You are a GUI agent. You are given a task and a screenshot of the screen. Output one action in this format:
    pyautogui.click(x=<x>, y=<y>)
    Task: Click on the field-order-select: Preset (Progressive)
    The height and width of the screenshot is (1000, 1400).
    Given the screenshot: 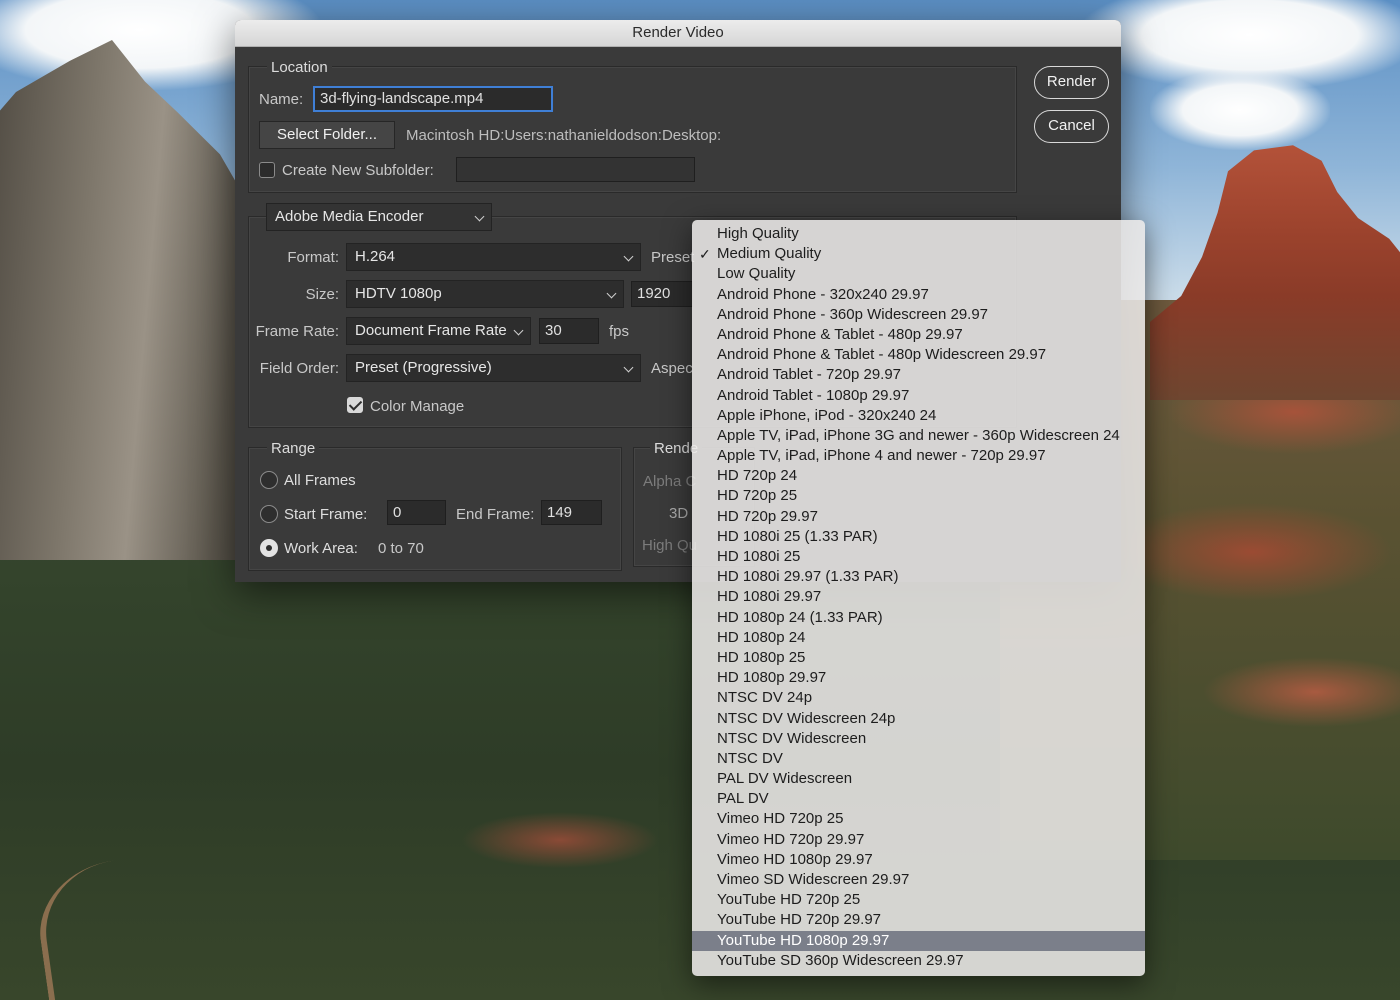 What is the action you would take?
    pyautogui.click(x=493, y=368)
    